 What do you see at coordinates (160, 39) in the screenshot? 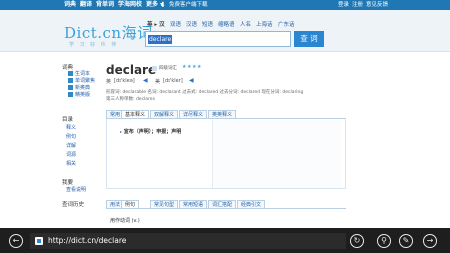
I see `search-input-value: declare` at bounding box center [160, 39].